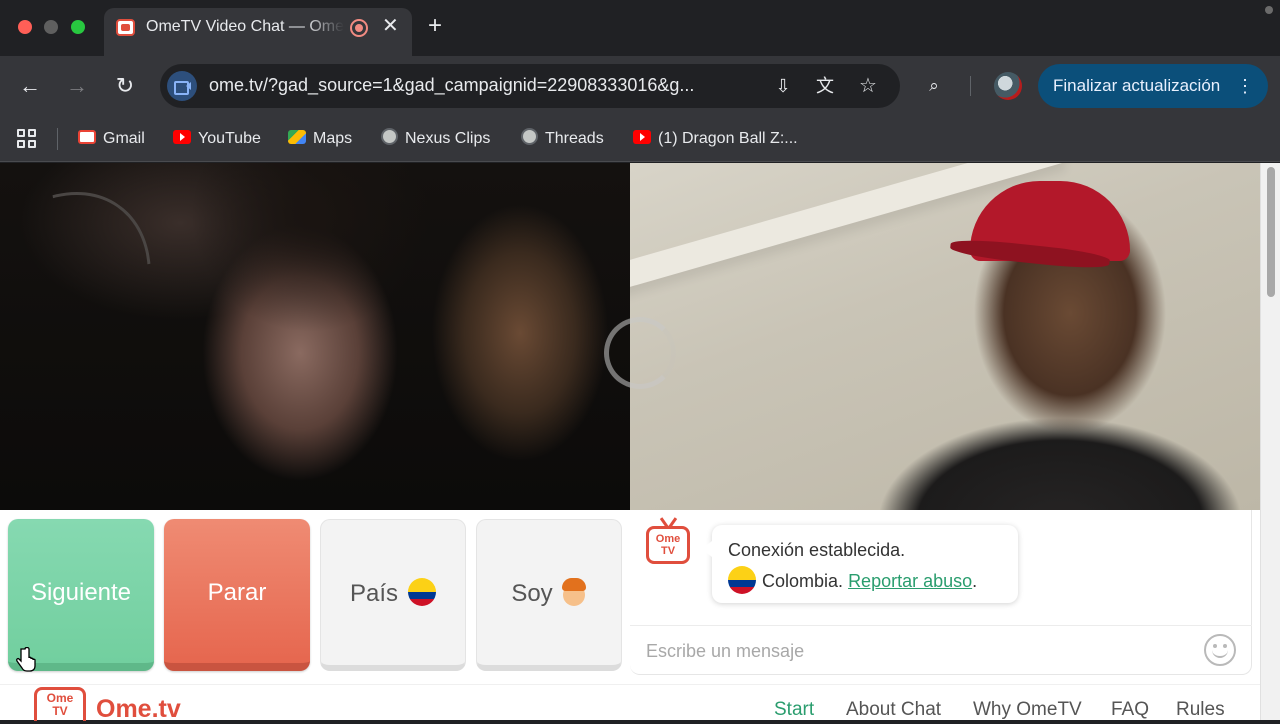 The height and width of the screenshot is (724, 1280). I want to click on window-zoom-button, so click(78, 27).